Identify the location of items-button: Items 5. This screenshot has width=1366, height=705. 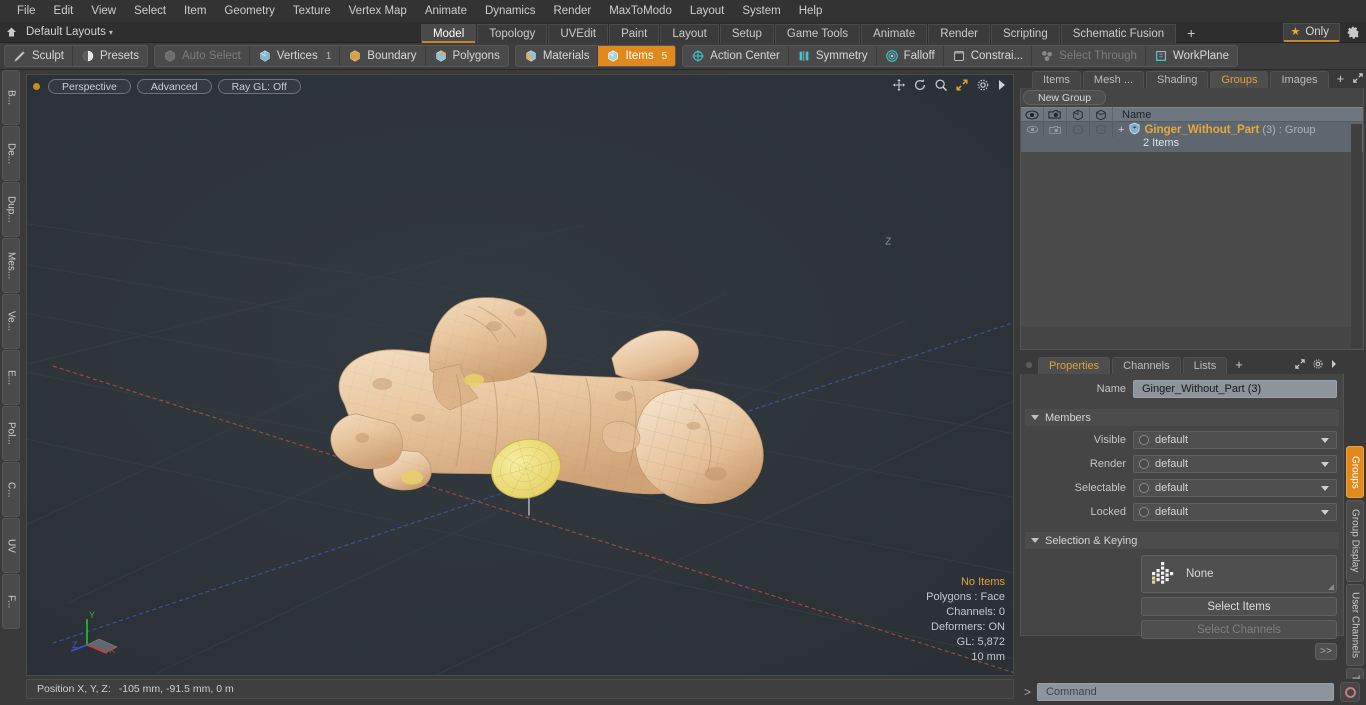
(637, 56).